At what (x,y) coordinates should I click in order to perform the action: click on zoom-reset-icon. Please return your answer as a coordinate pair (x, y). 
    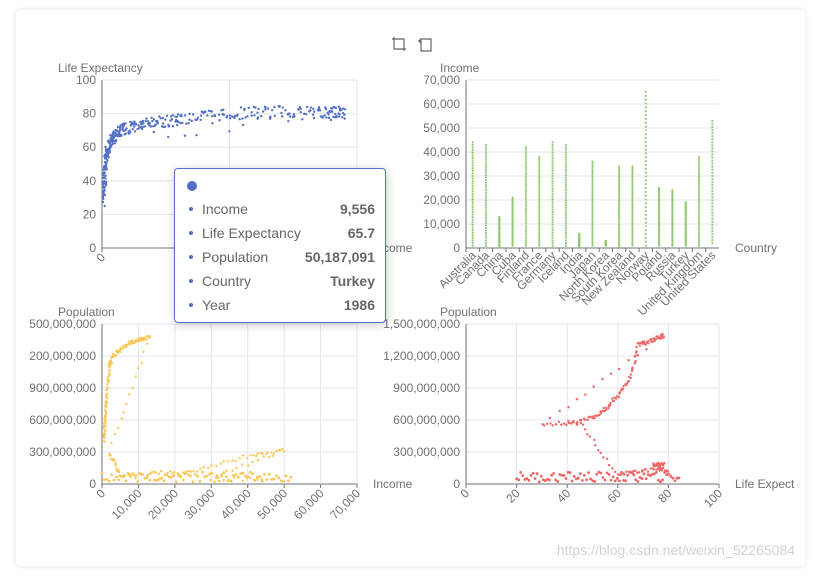
    Looking at the image, I should click on (425, 44).